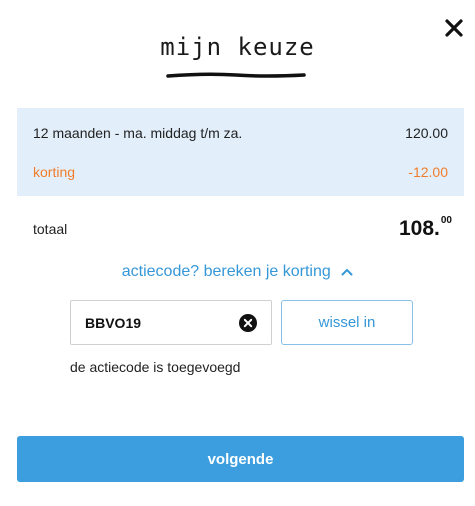 The width and height of the screenshot is (475, 506). Describe the element at coordinates (419, 228) in the screenshot. I see `total-value-main: 108.` at that location.